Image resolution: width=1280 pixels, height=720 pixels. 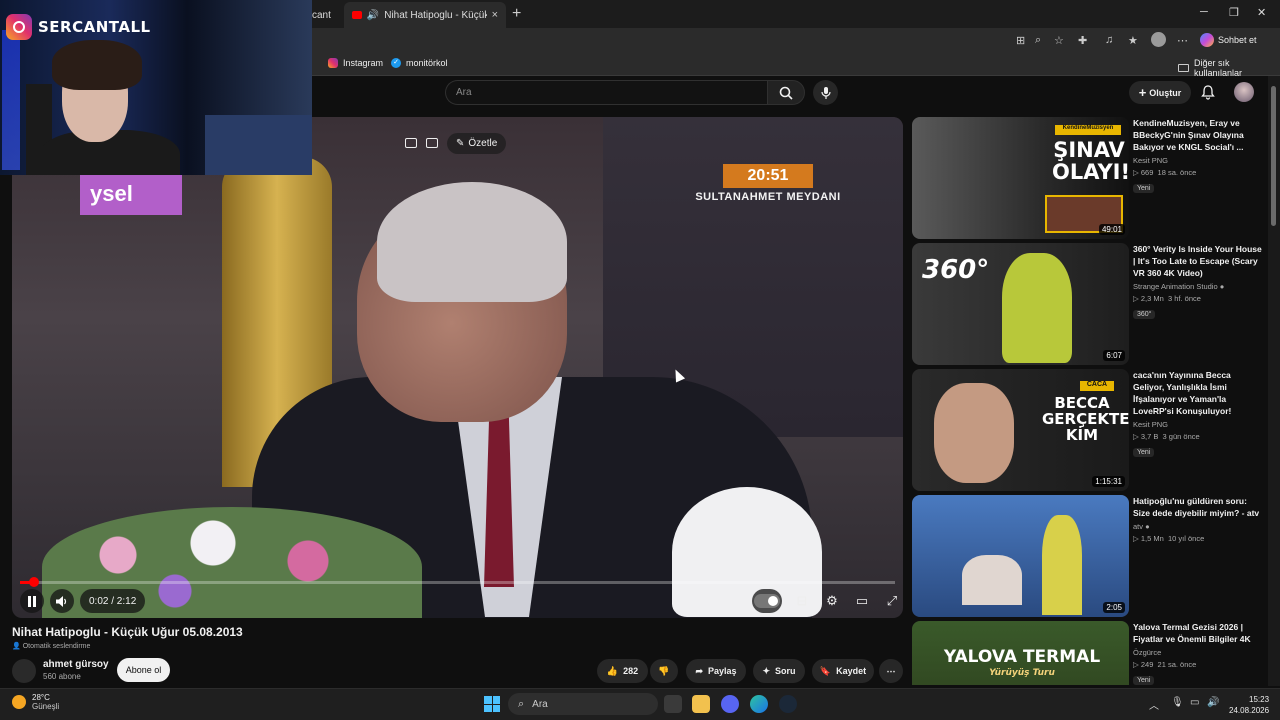 What do you see at coordinates (327, 15) in the screenshot?
I see `tab-previous: cant` at bounding box center [327, 15].